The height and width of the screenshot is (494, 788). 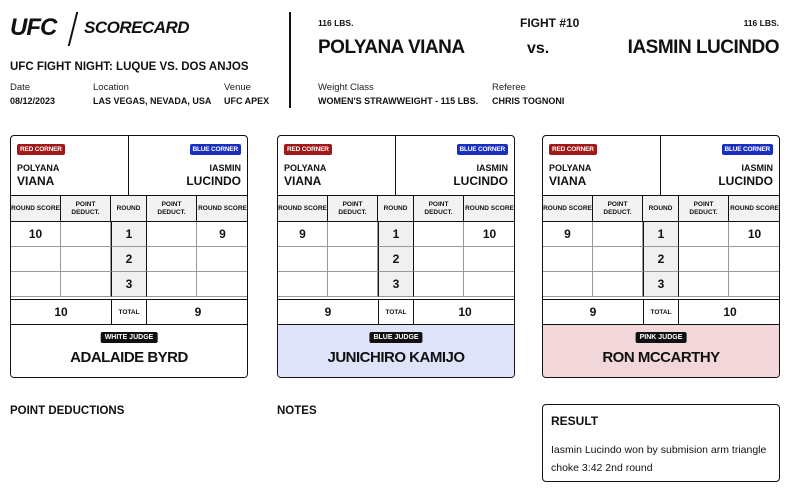 What do you see at coordinates (222, 234) in the screenshot?
I see `blue-round-score: 9` at bounding box center [222, 234].